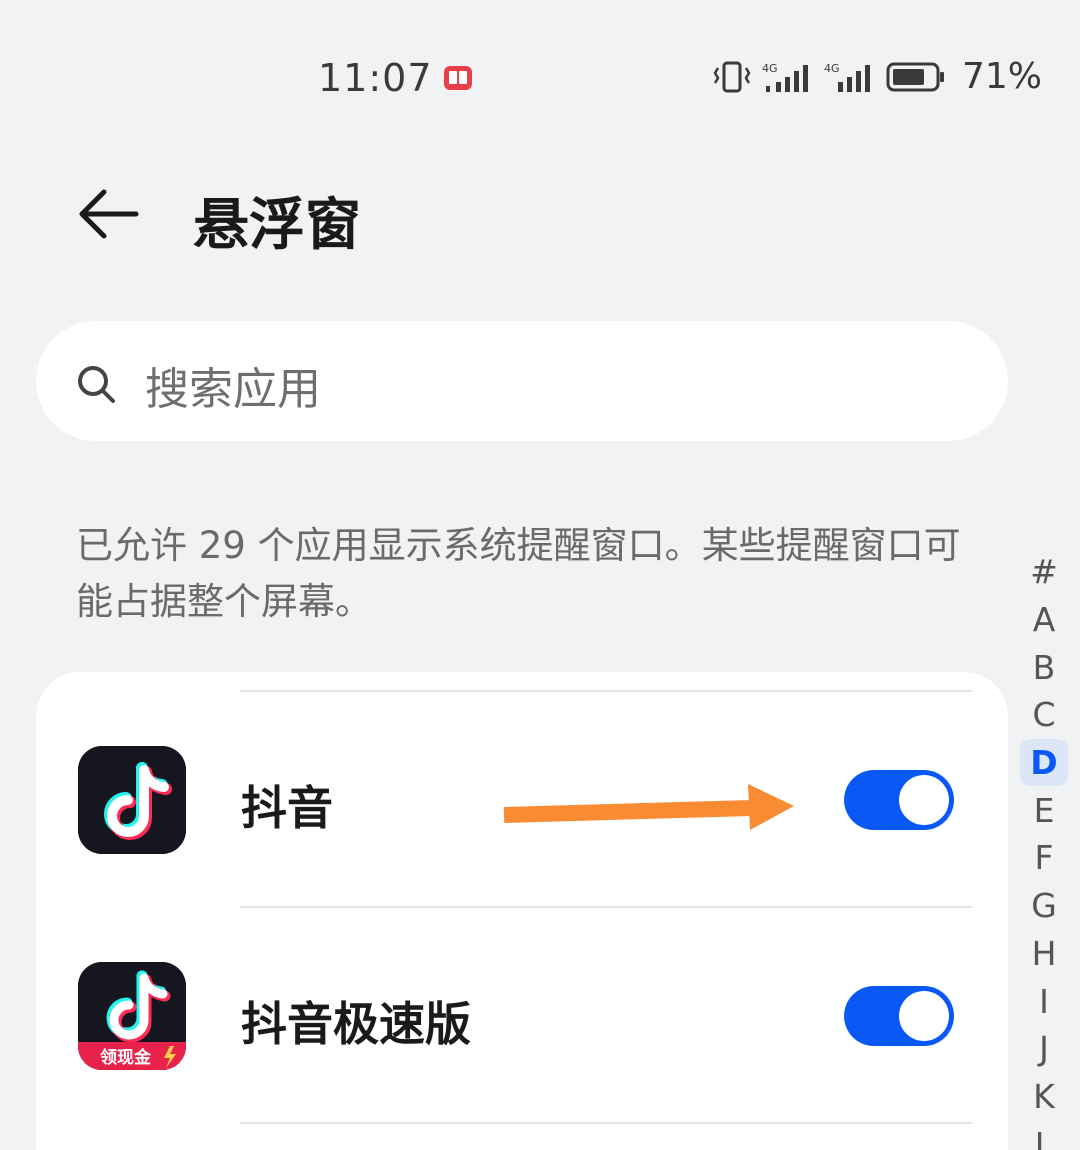  What do you see at coordinates (648, 807) in the screenshot?
I see `annotation-arrow` at bounding box center [648, 807].